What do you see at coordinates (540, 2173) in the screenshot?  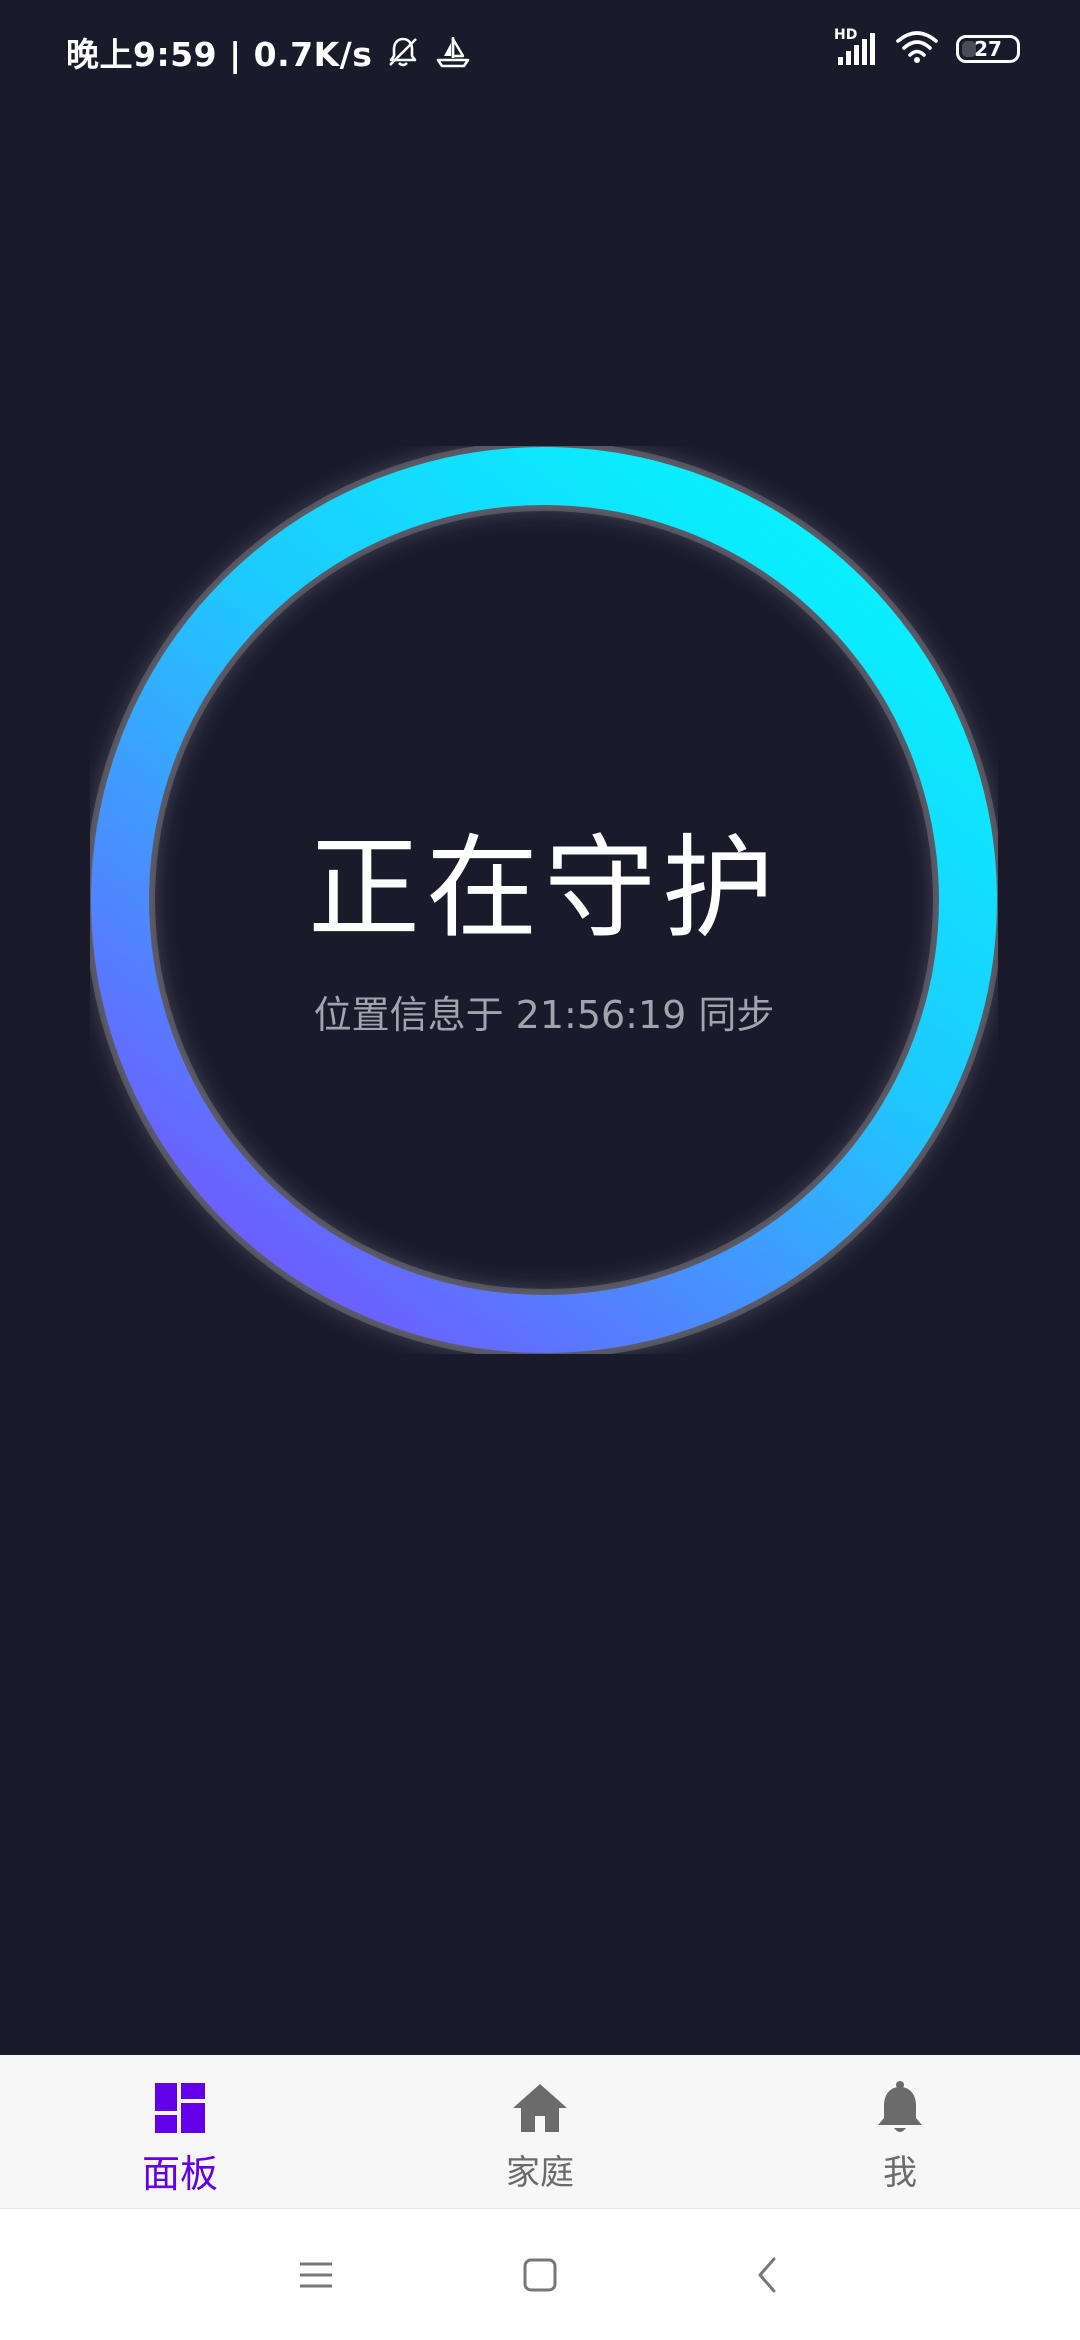 I see `nav-label-family: 家庭` at bounding box center [540, 2173].